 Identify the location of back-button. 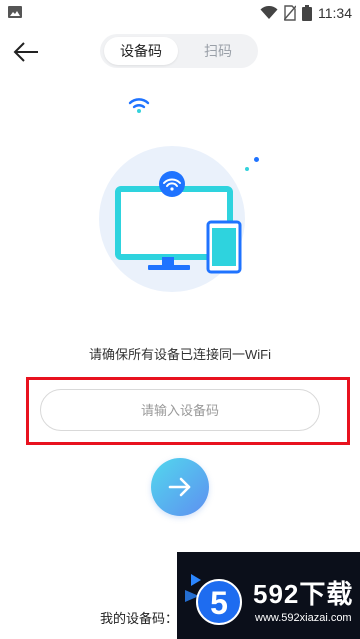
(26, 52).